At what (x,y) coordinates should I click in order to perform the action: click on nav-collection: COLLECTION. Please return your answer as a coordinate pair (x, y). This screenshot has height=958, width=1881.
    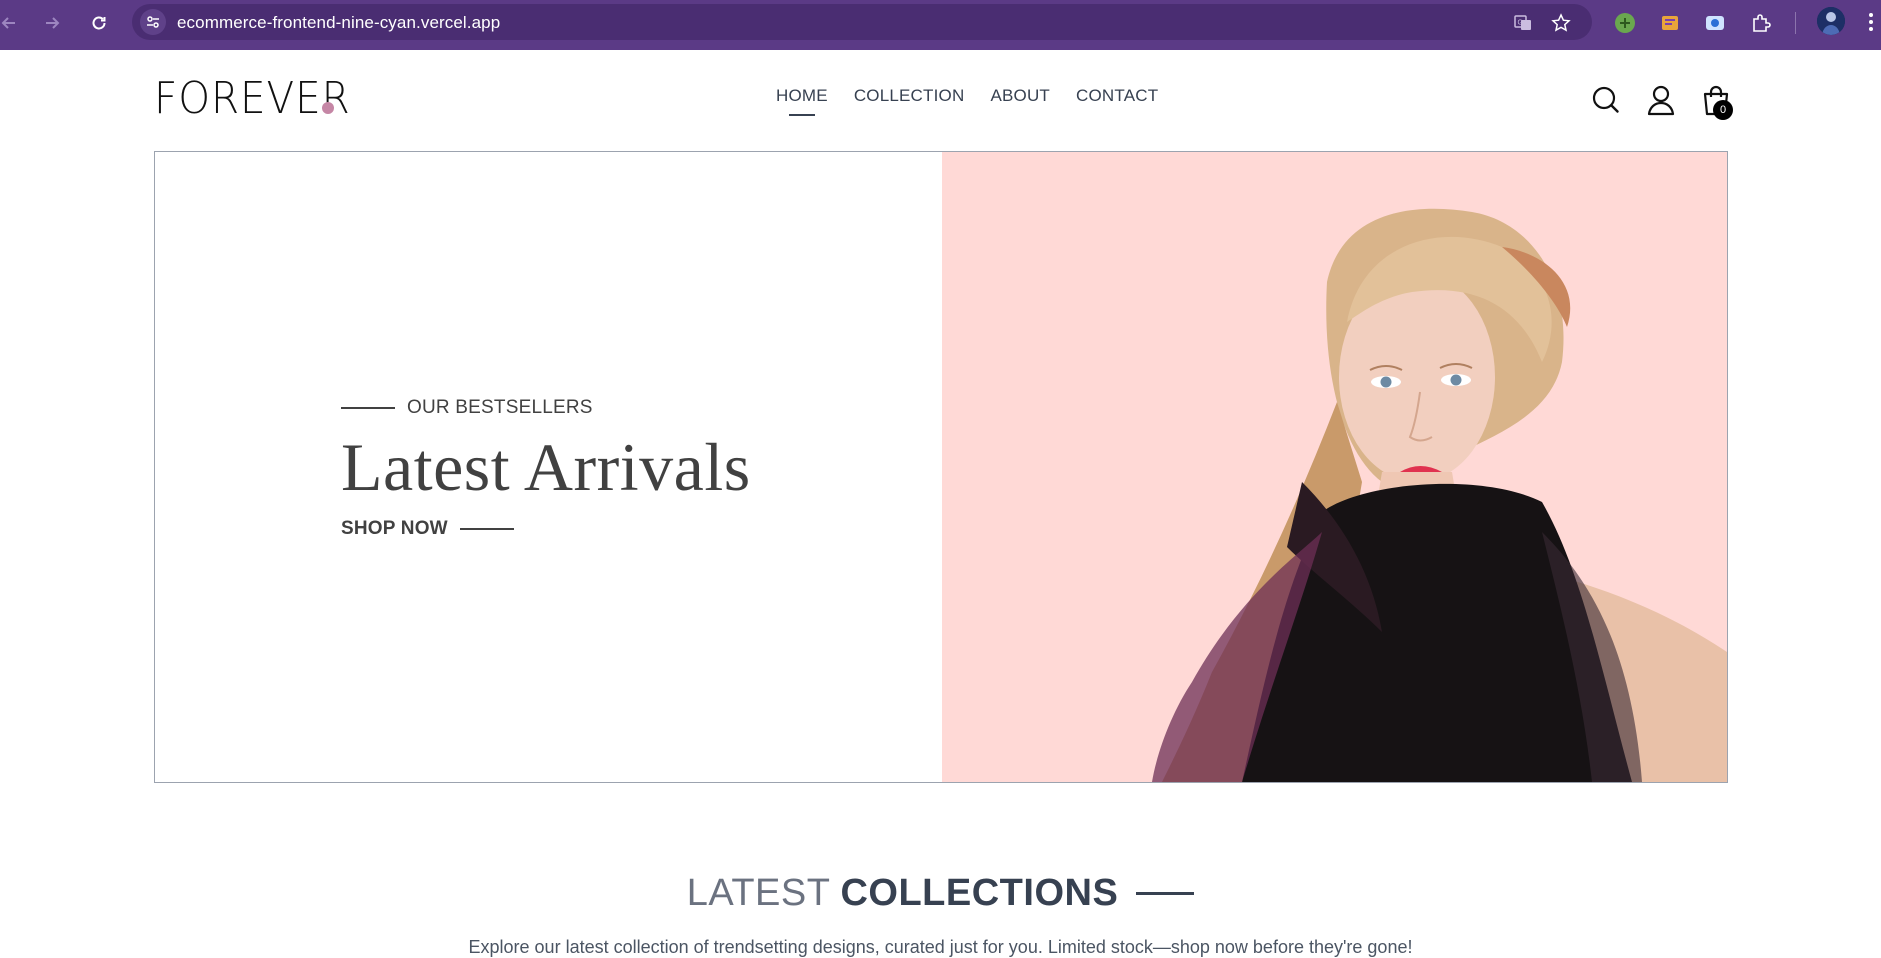
    Looking at the image, I should click on (909, 96).